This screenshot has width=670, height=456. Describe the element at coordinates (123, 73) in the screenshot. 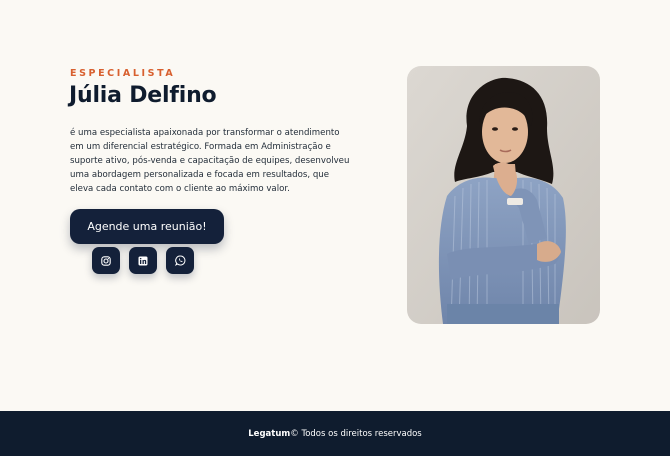

I see `eyebrow-label: ESPECIALISTA` at that location.